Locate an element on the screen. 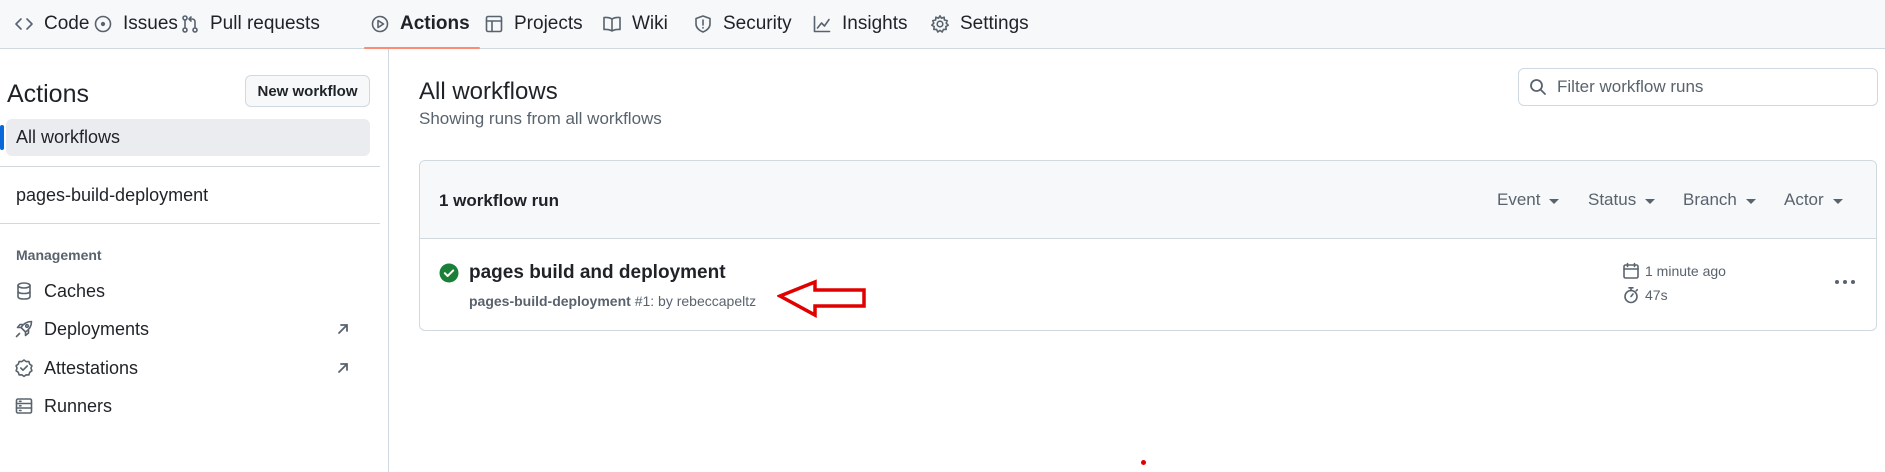 The height and width of the screenshot is (472, 1885). dropdown-label: Actor is located at coordinates (1804, 199).